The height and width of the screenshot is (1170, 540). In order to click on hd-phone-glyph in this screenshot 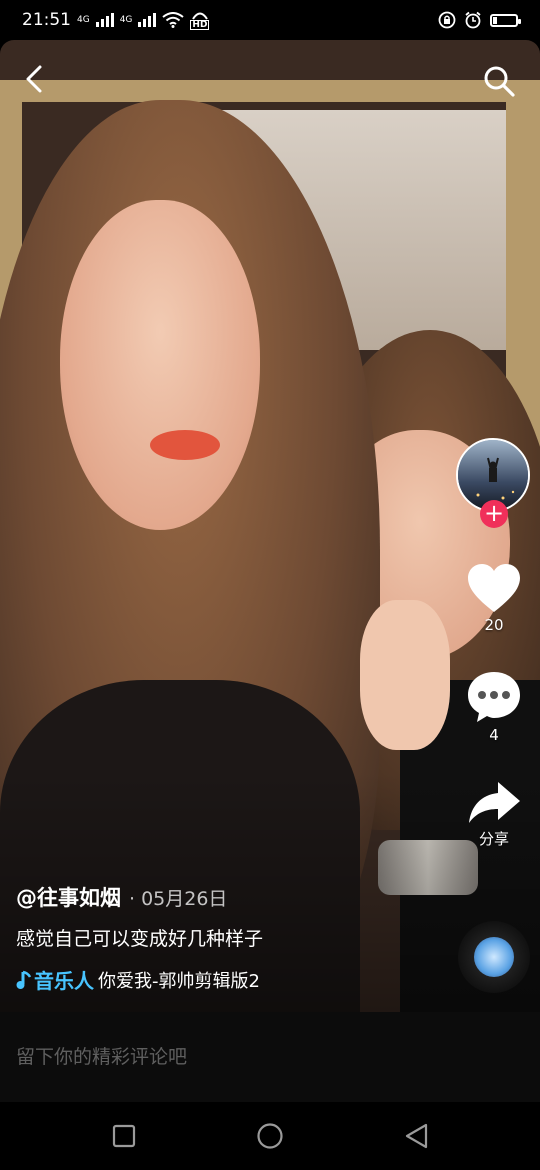, I will do `click(200, 16)`.